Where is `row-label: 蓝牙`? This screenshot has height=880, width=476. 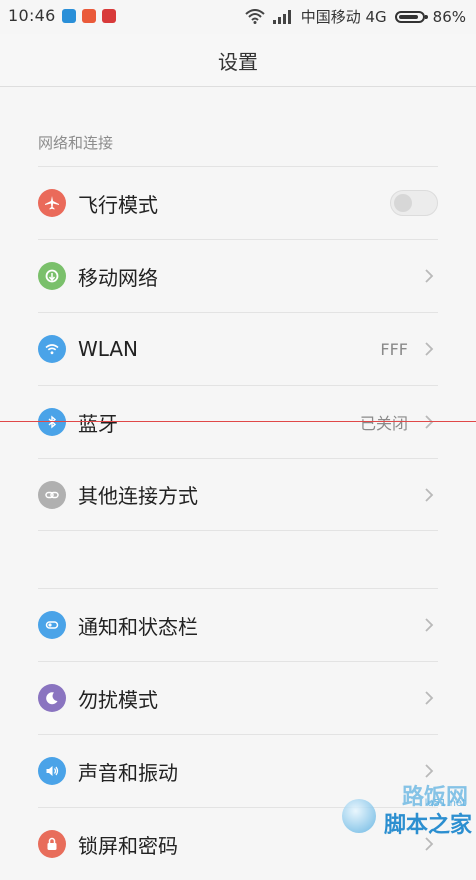
row-label: 蓝牙 is located at coordinates (98, 423).